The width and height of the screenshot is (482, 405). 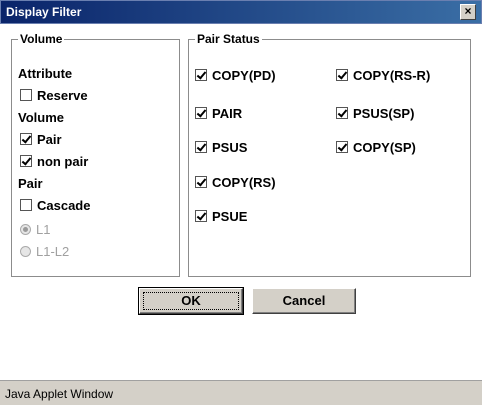 What do you see at coordinates (25, 251) in the screenshot?
I see `l1-l2-radio-button` at bounding box center [25, 251].